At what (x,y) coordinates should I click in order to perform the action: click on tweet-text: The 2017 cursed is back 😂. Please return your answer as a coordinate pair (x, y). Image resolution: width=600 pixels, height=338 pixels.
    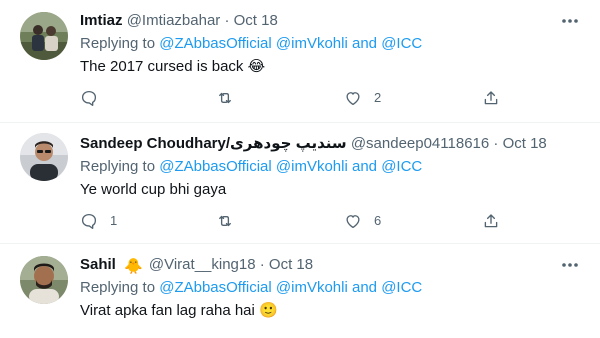
    Looking at the image, I should click on (172, 67).